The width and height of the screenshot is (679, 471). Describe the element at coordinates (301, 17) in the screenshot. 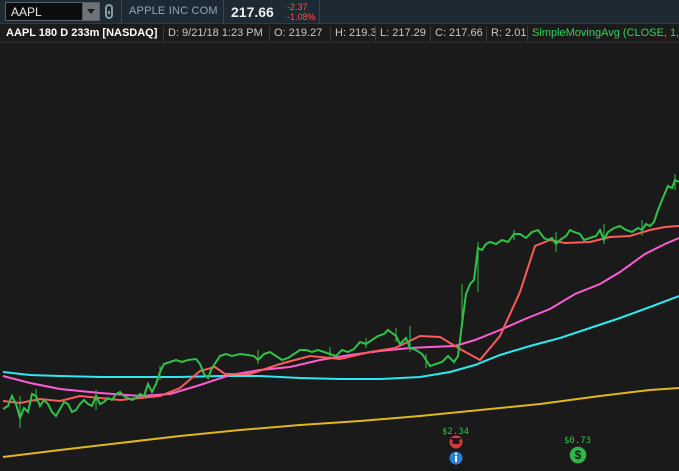

I see `percent-change: -1.08%` at that location.